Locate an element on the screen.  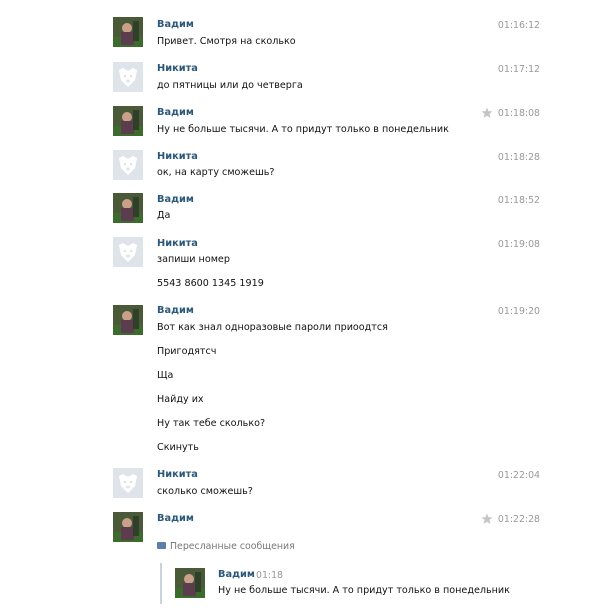
message-time: 01:18:28 is located at coordinates (519, 157).